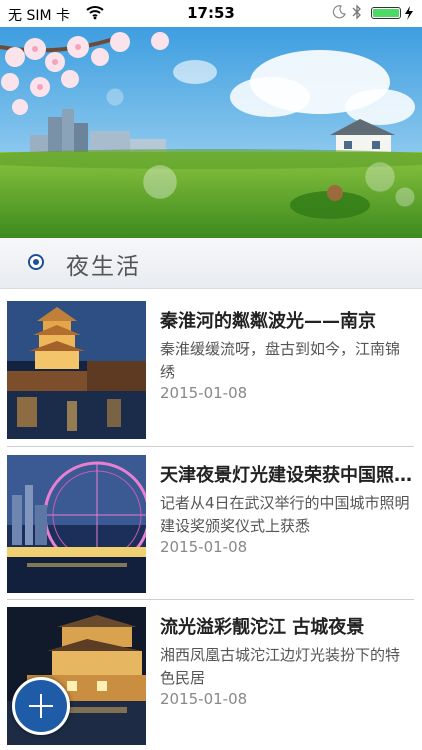 This screenshot has width=422, height=750. Describe the element at coordinates (285, 514) in the screenshot. I see `article-summary: 记者从4日在武汉举行的中国城市照明建设奖颁奖仪式上获悉` at that location.